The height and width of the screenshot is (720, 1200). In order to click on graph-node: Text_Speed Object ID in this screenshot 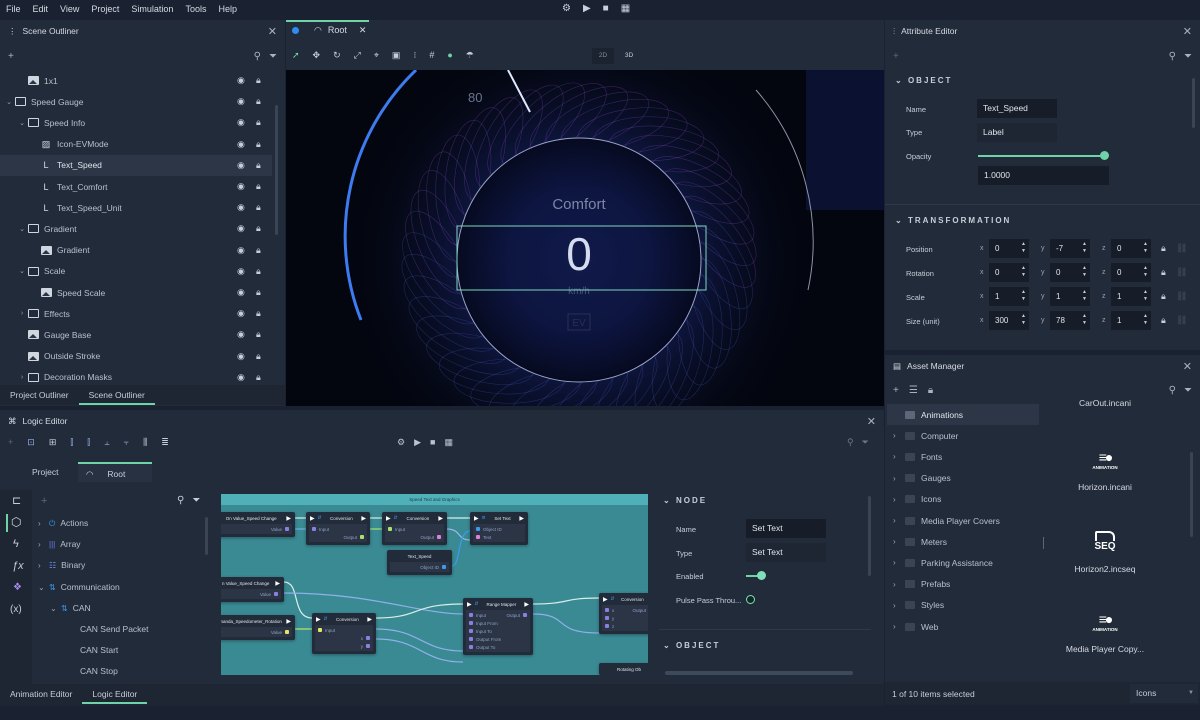, I will do `click(419, 562)`.